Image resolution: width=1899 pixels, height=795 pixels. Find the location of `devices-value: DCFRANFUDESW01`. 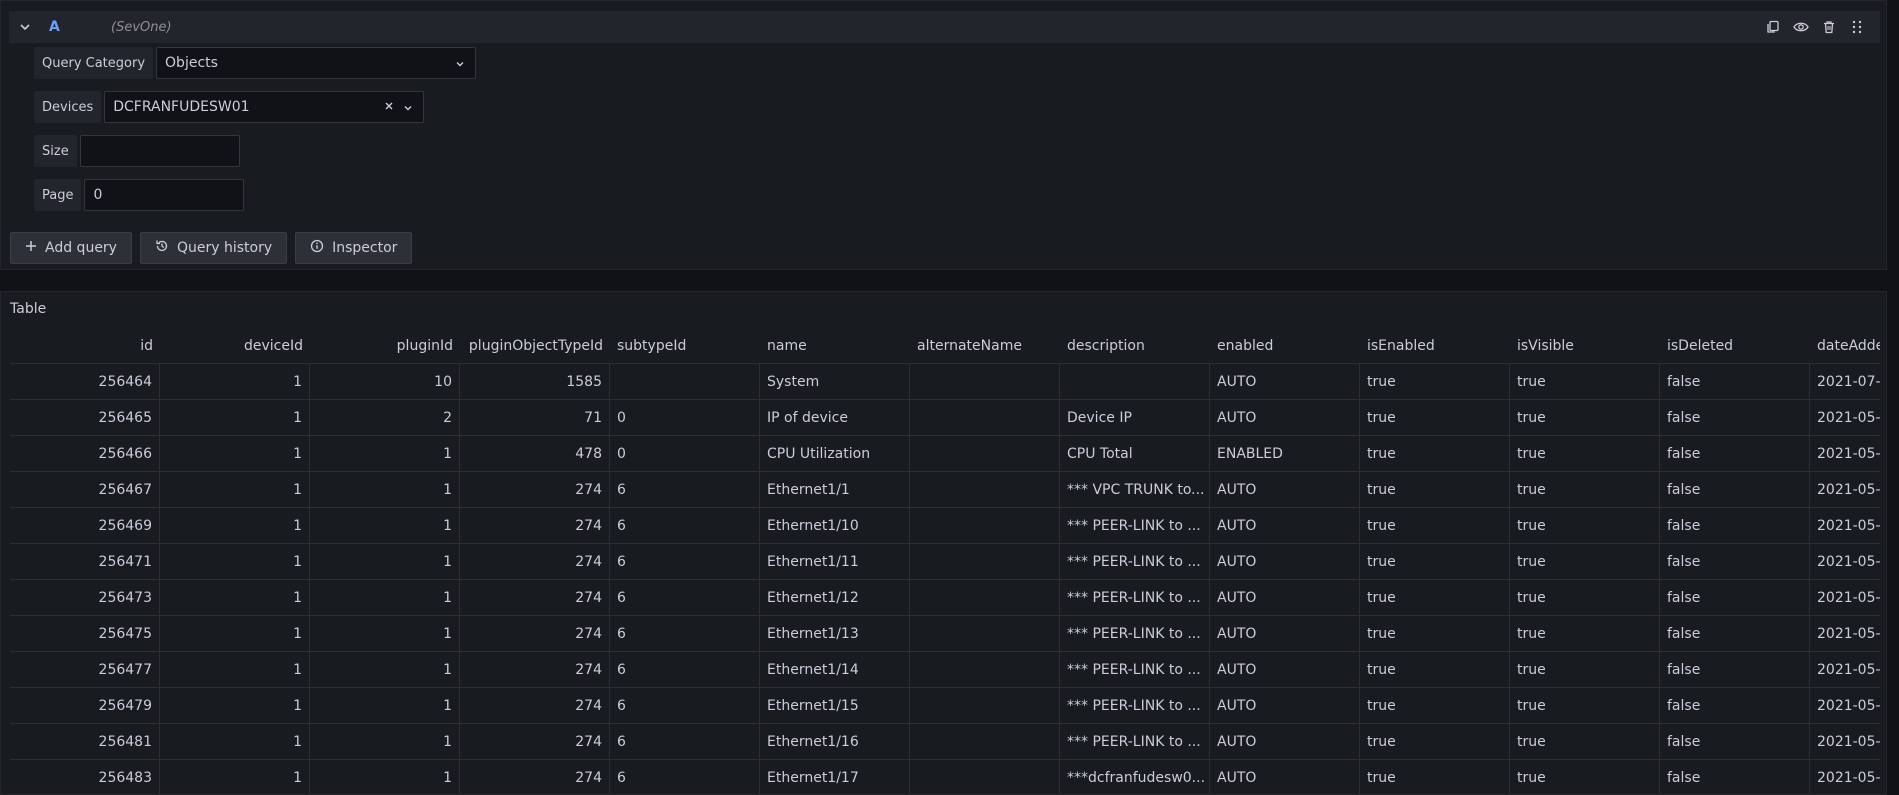

devices-value: DCFRANFUDESW01 is located at coordinates (181, 107).